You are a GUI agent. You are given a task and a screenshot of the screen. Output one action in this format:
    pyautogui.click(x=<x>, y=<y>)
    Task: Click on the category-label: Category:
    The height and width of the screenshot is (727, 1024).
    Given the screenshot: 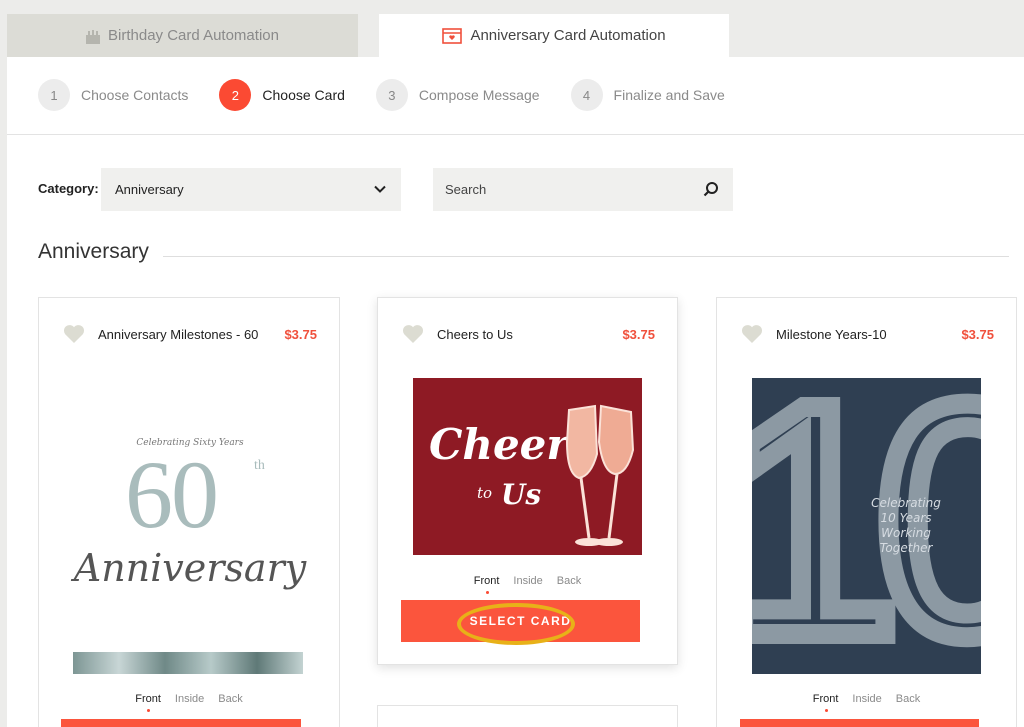 What is the action you would take?
    pyautogui.click(x=68, y=188)
    